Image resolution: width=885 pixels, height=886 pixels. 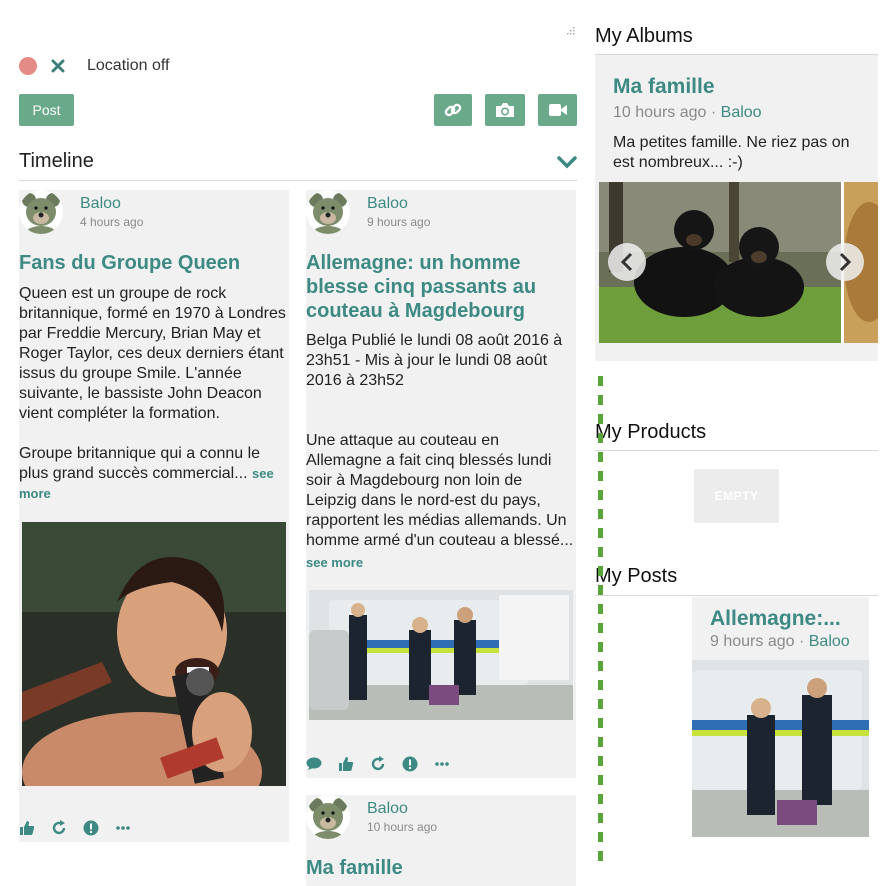 What do you see at coordinates (441, 817) in the screenshot?
I see `post-header: Baloo 10 hours ago` at bounding box center [441, 817].